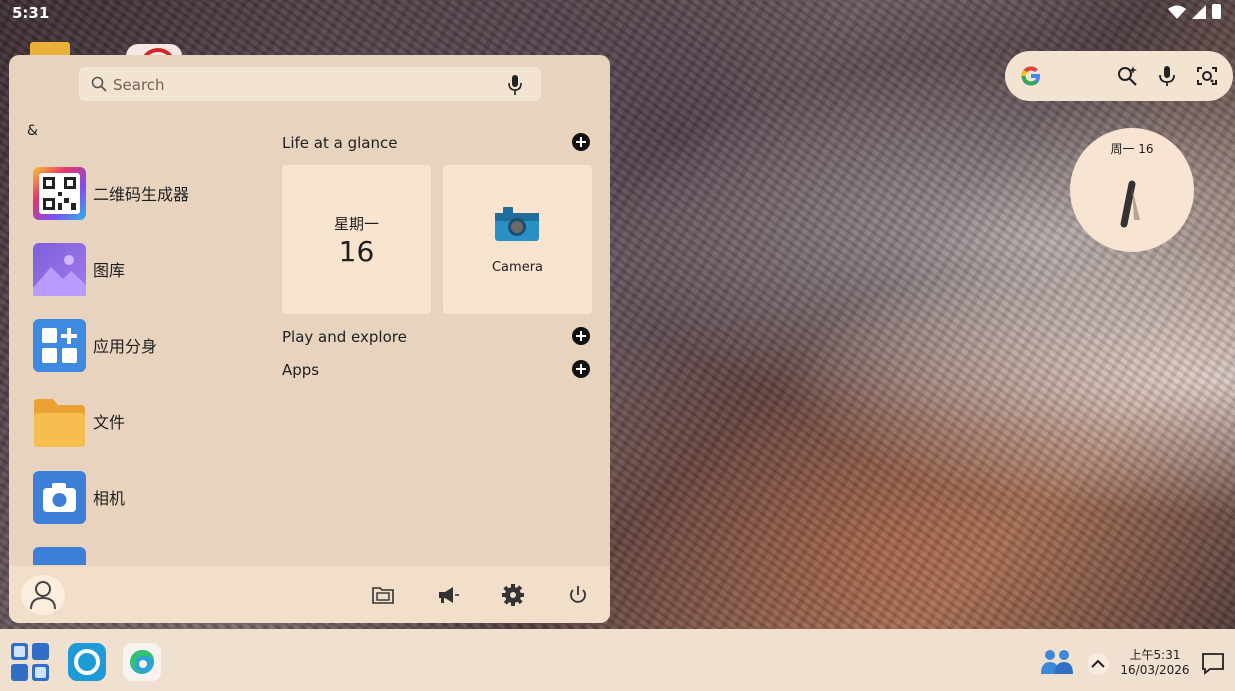  I want to click on calendar-tile: 星期一 16, so click(356, 239).